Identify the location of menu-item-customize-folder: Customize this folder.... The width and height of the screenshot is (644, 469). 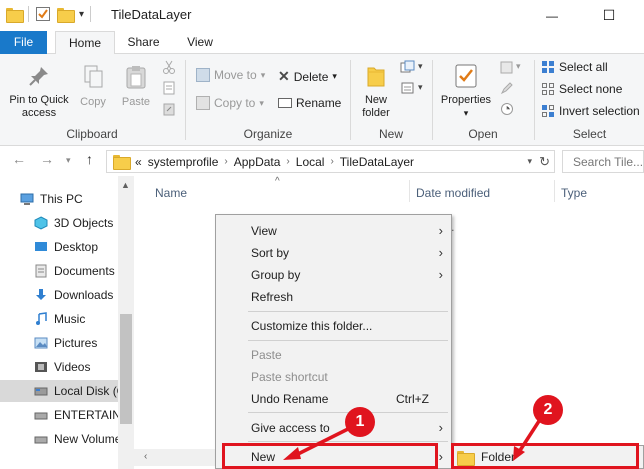
(333, 326).